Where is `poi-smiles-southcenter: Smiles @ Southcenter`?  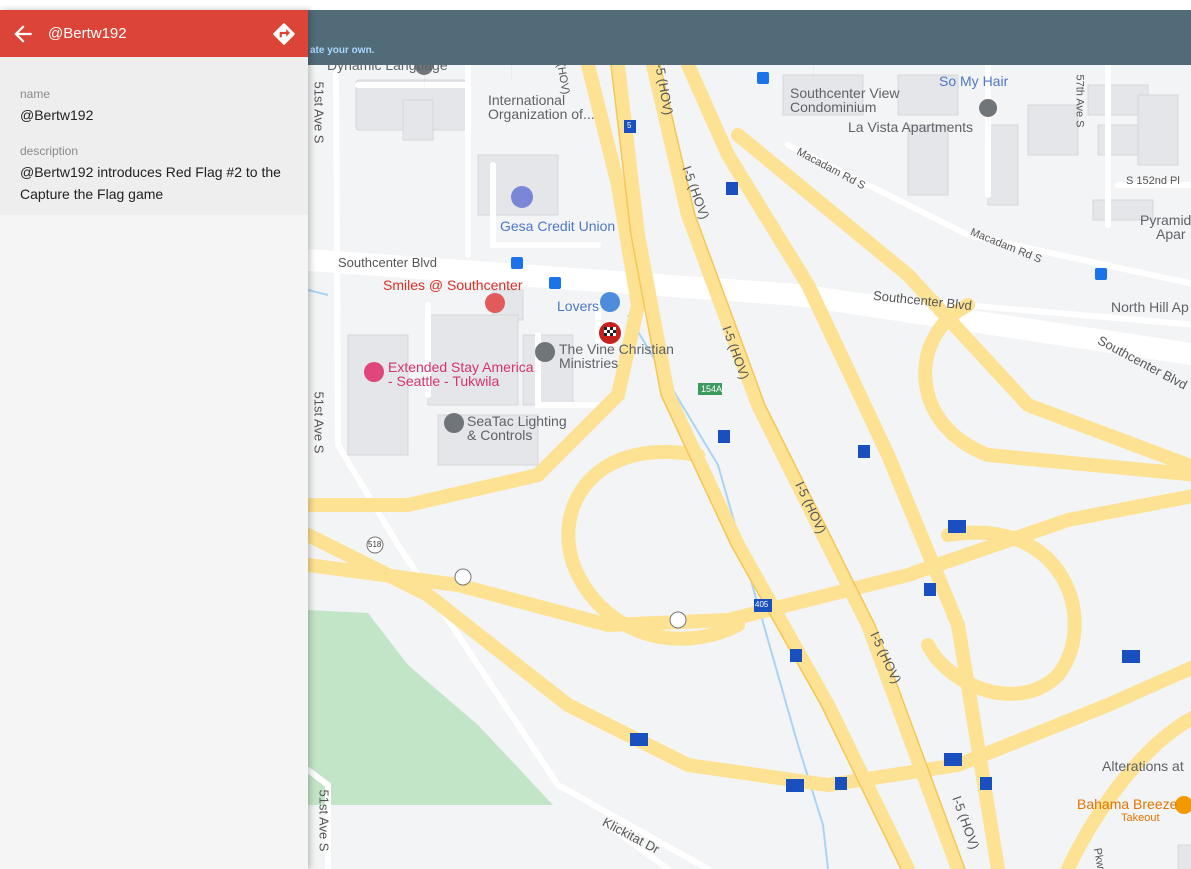 poi-smiles-southcenter: Smiles @ Southcenter is located at coordinates (453, 285).